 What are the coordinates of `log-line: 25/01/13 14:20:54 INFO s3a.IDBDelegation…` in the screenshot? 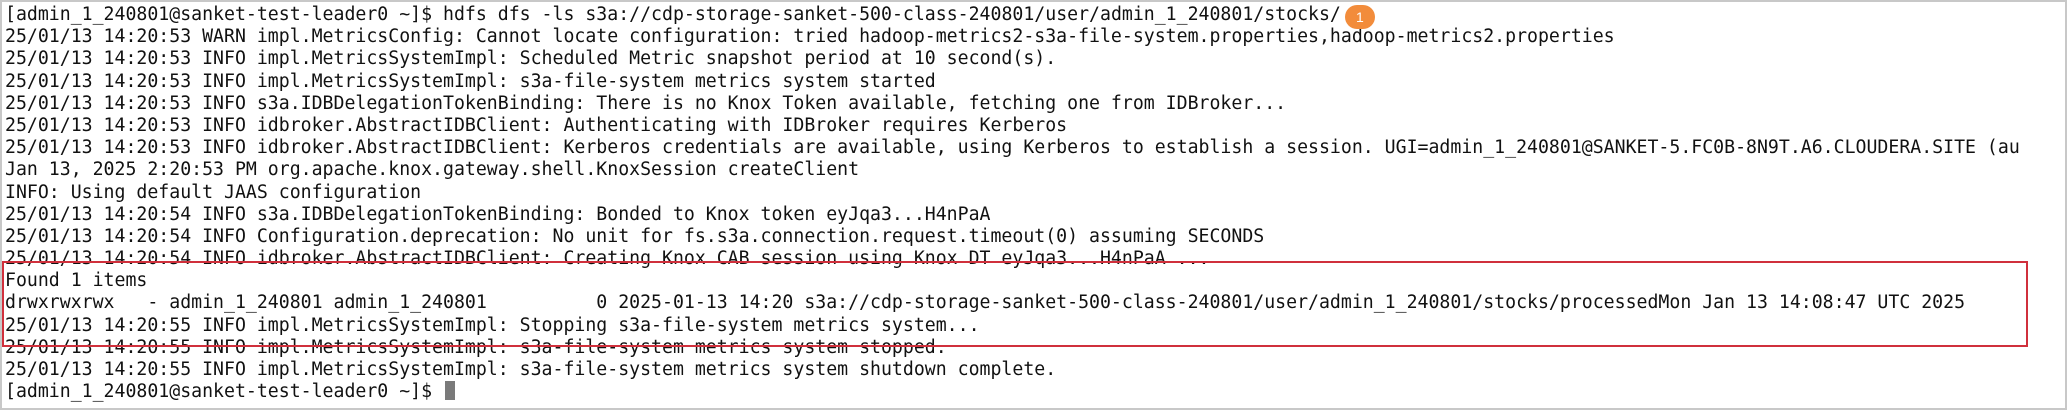 It's located at (498, 214).